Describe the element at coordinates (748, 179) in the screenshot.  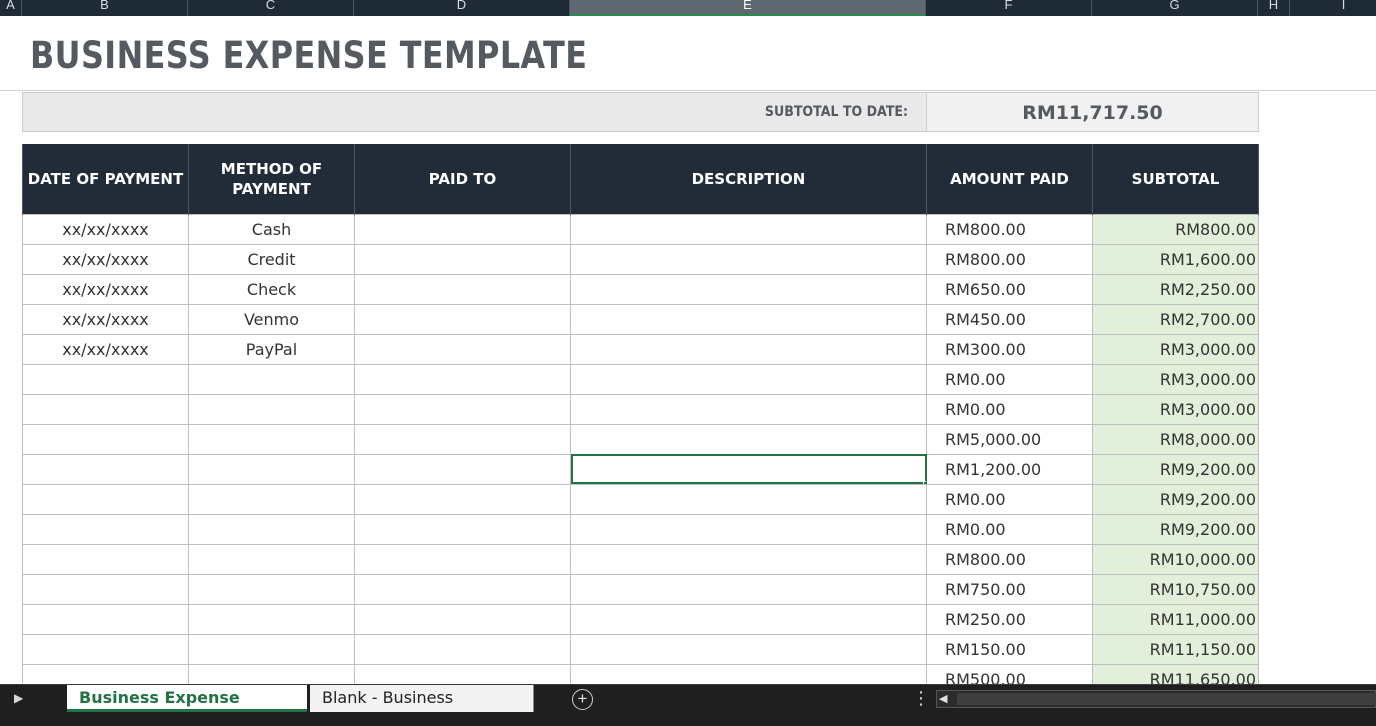
I see `header-description: DESCRIPTION` at that location.